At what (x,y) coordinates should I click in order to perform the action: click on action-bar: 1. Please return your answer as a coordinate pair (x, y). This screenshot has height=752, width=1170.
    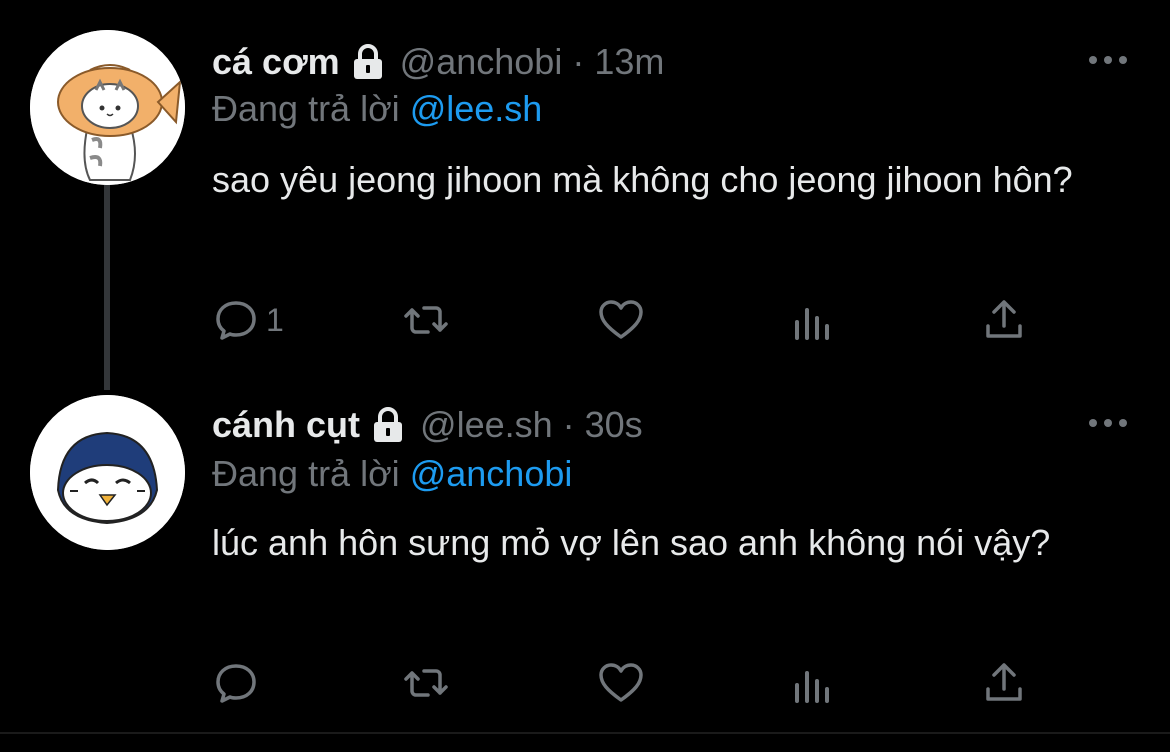
    Looking at the image, I should click on (627, 320).